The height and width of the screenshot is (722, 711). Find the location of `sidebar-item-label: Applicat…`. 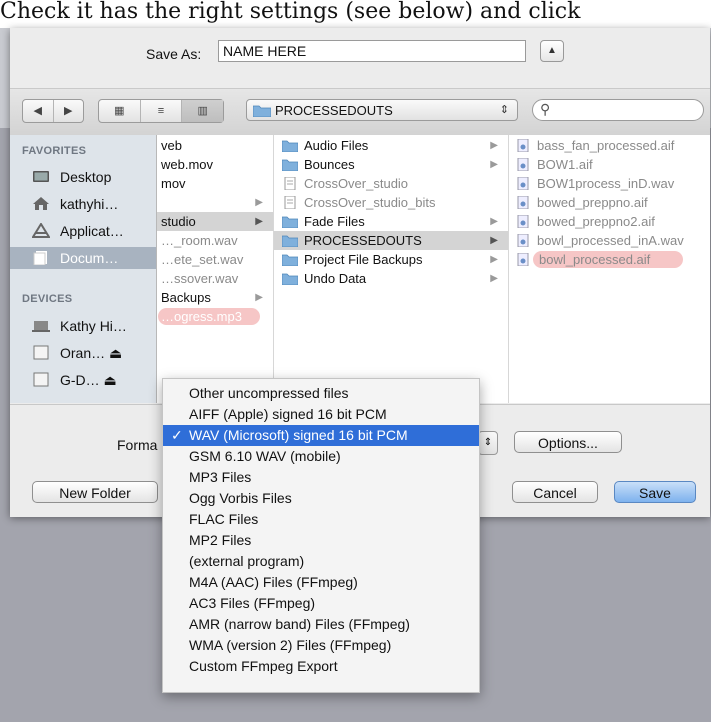

sidebar-item-label: Applicat… is located at coordinates (92, 231).